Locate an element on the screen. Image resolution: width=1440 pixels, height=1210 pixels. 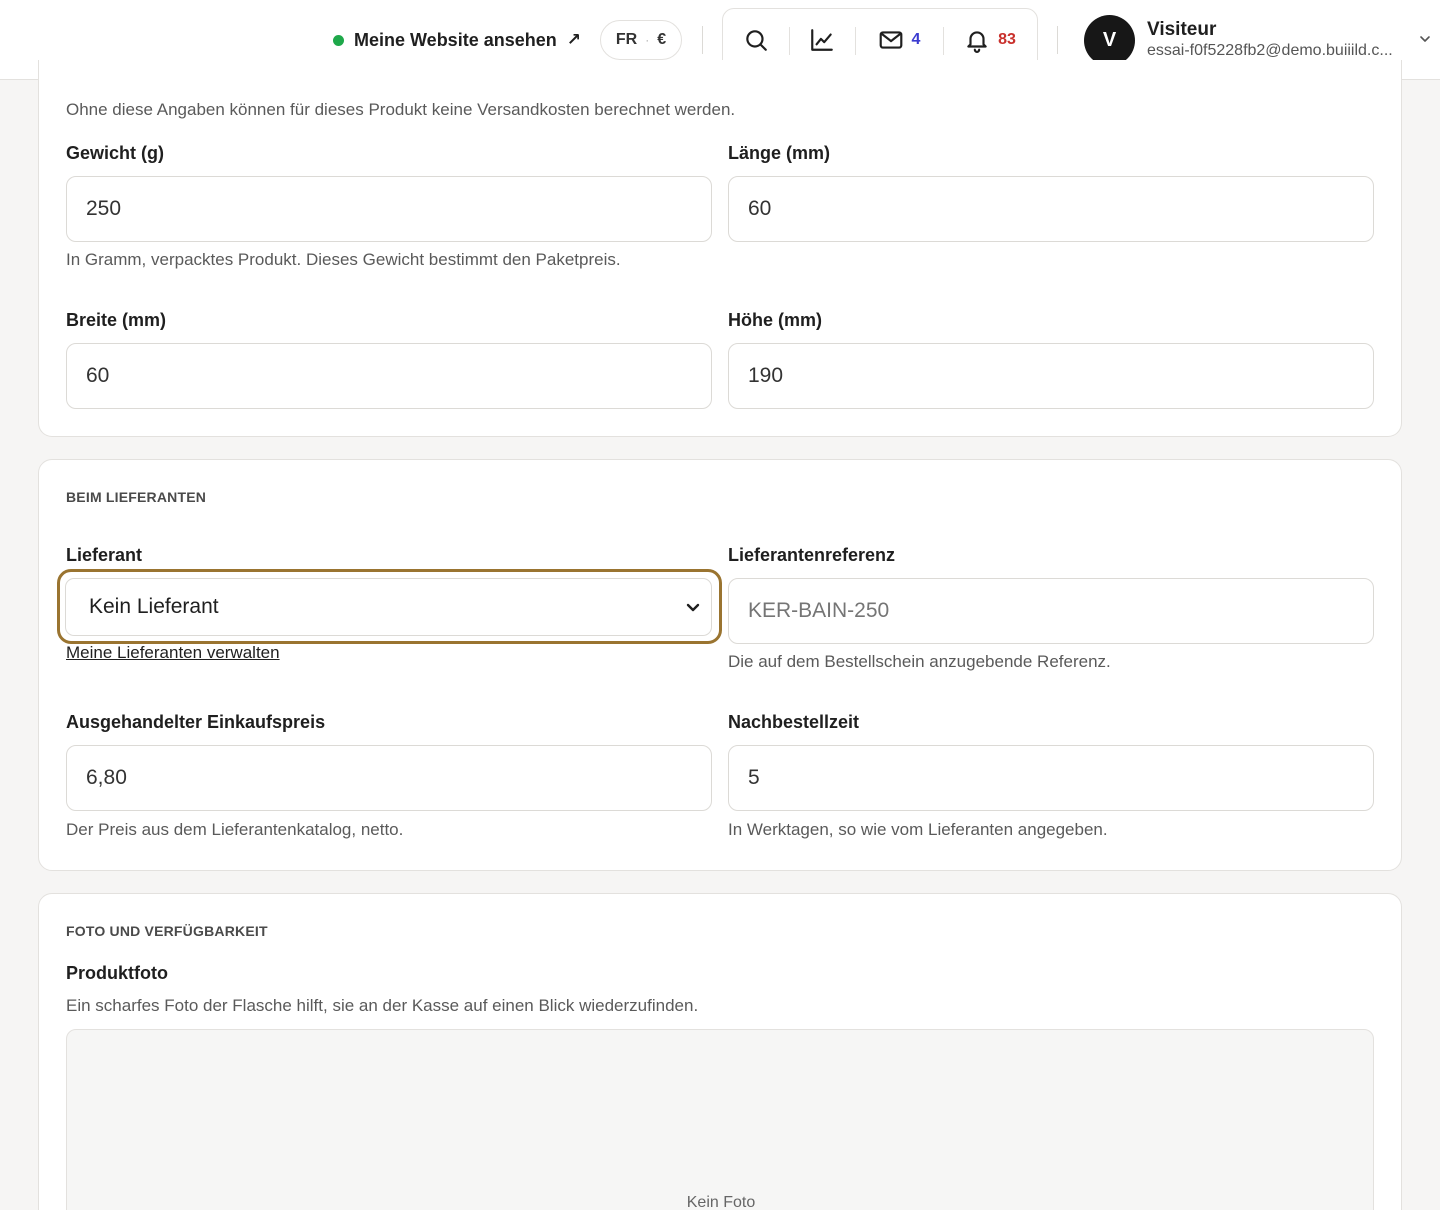
external-link-icon: ↗ is located at coordinates (573, 39).